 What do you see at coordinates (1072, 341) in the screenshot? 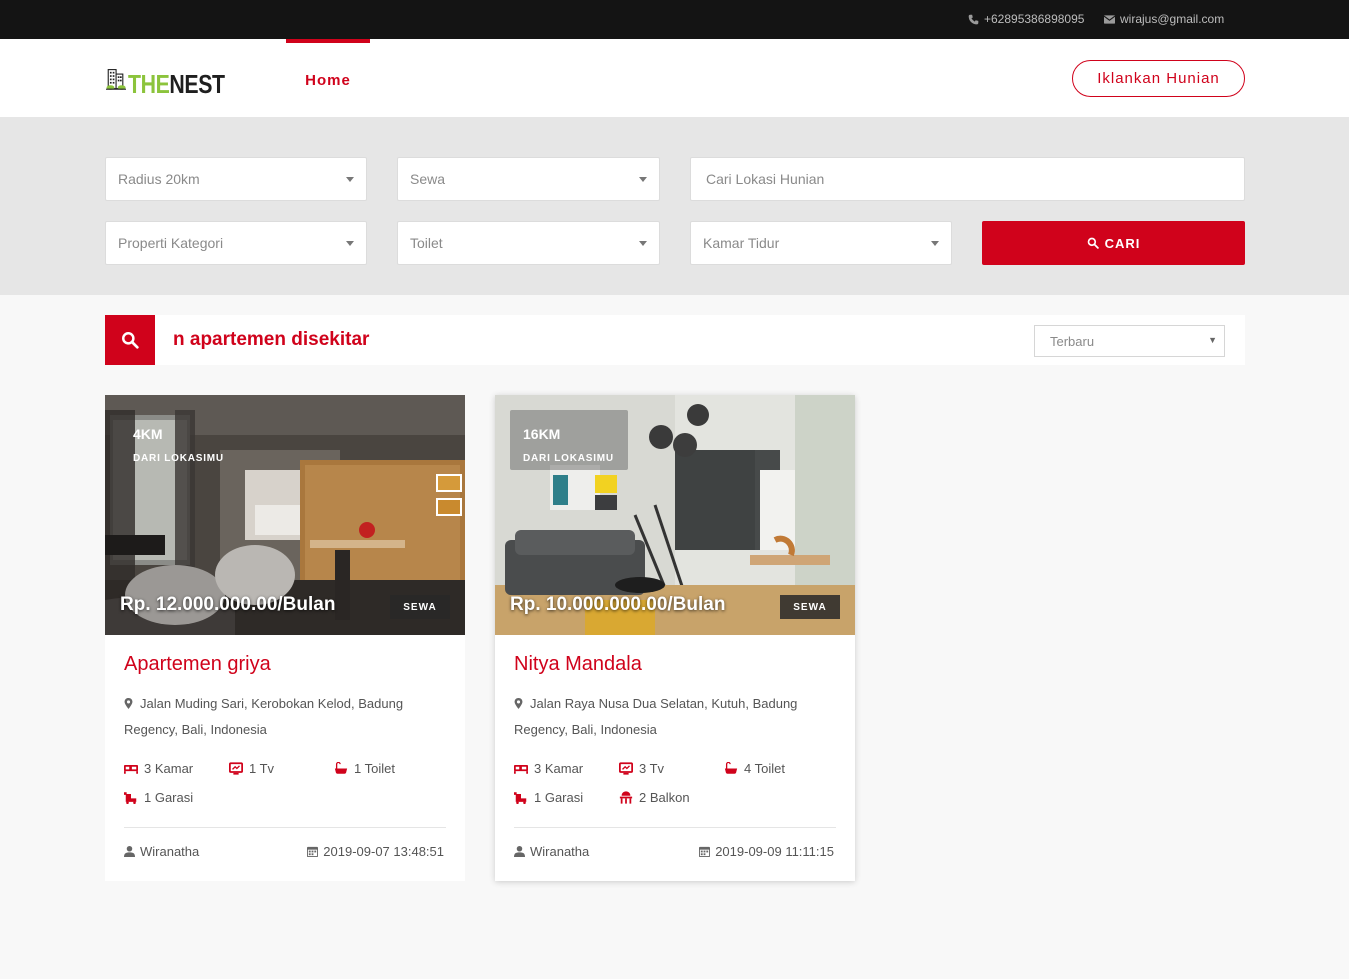
I see `sort-select-value: Terbaru` at bounding box center [1072, 341].